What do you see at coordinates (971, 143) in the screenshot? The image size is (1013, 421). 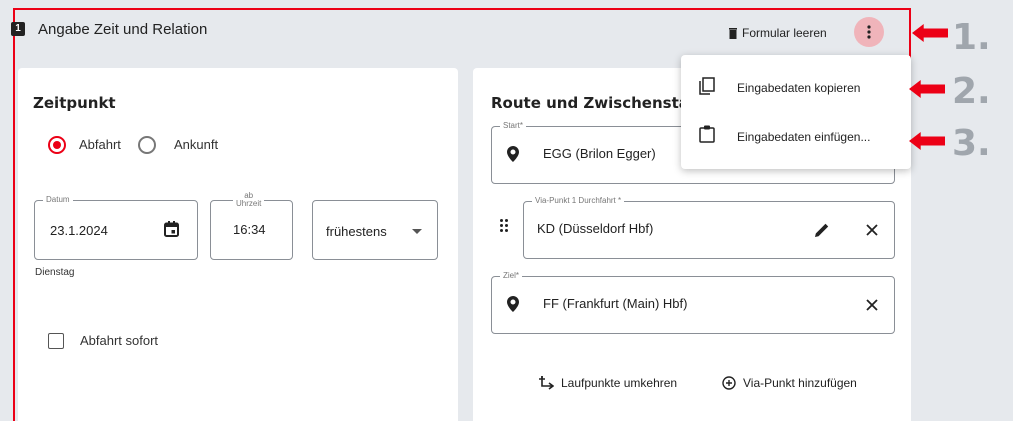 I see `annotation-label-3: 3.` at bounding box center [971, 143].